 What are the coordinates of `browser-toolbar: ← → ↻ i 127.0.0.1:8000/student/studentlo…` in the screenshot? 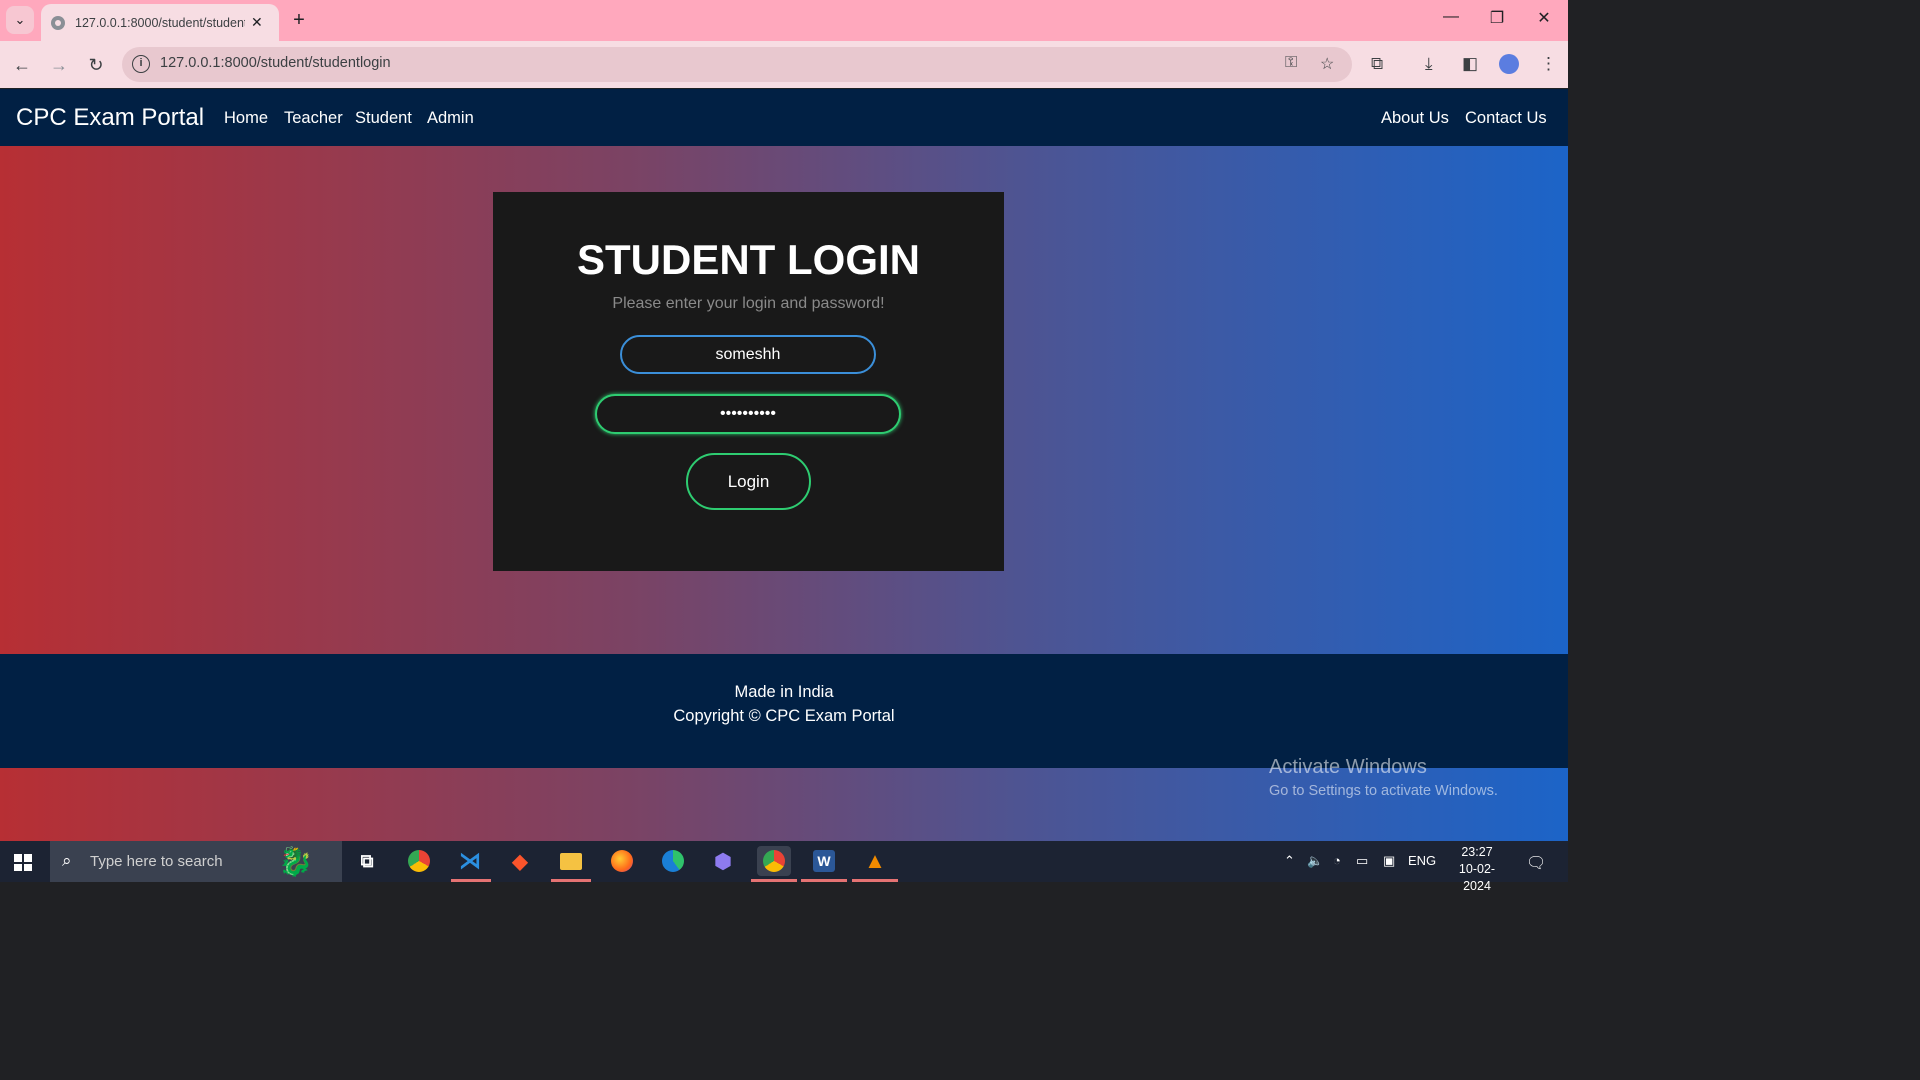 It's located at (784, 64).